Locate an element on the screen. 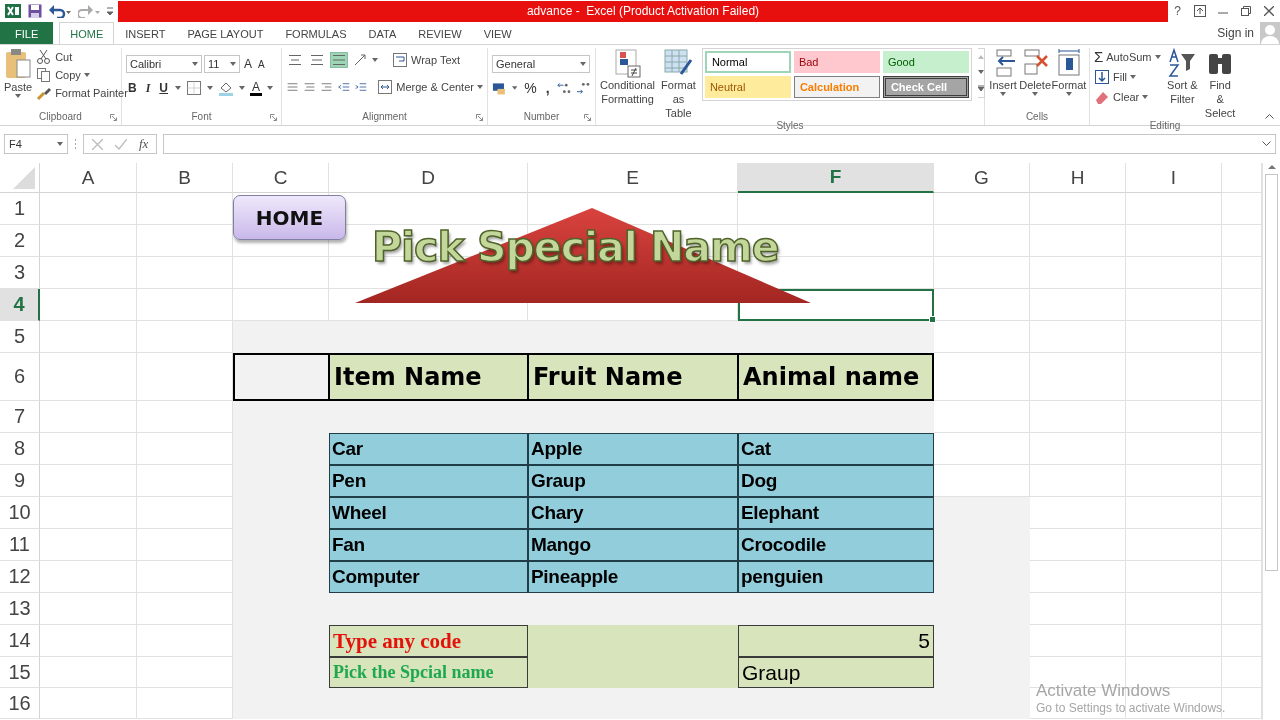 This screenshot has width=1280, height=720. table-cell: Pen is located at coordinates (428, 481).